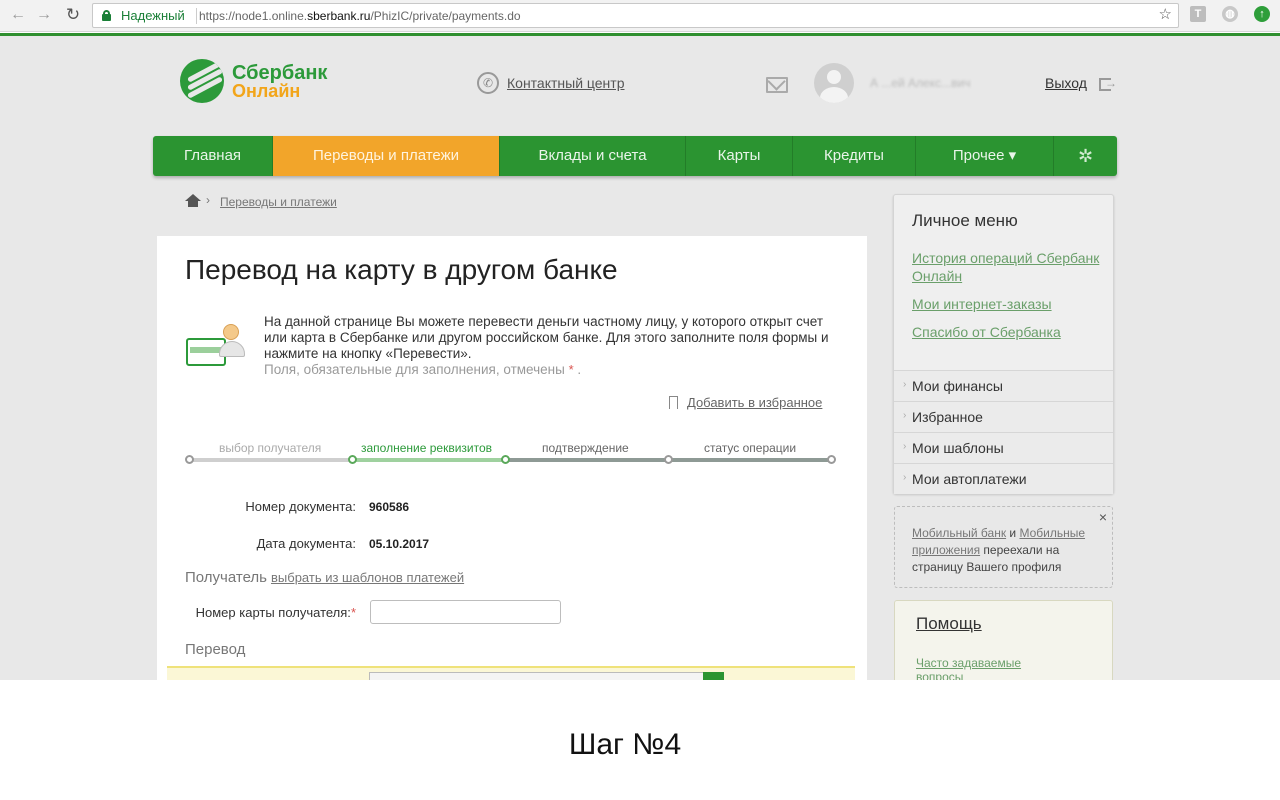 Image resolution: width=1280 pixels, height=800 pixels. I want to click on menu-item-credits: Кредиты, so click(854, 156).